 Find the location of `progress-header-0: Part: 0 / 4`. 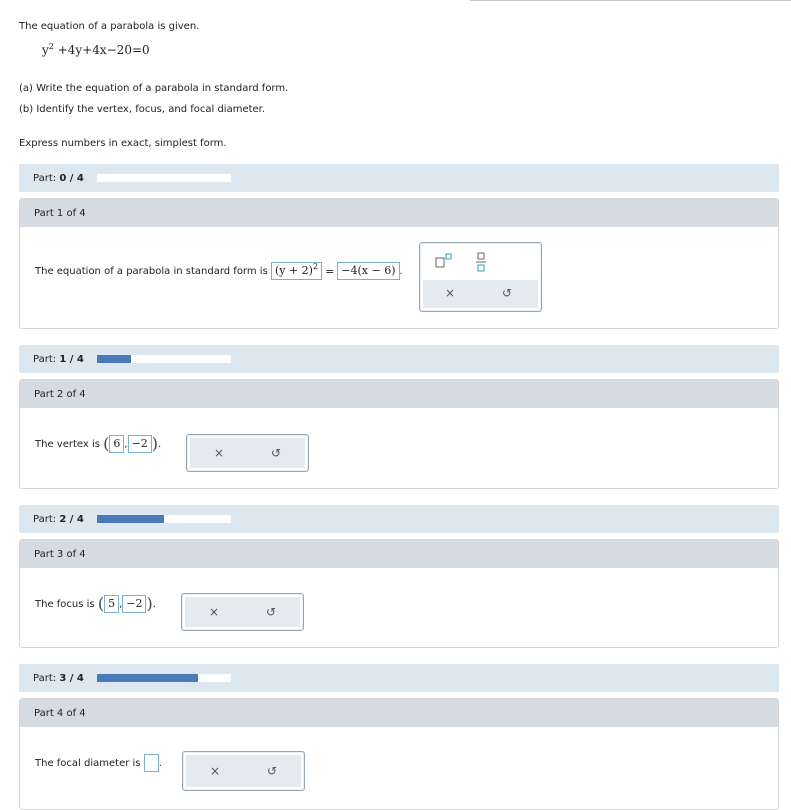

progress-header-0: Part: 0 / 4 is located at coordinates (399, 178).